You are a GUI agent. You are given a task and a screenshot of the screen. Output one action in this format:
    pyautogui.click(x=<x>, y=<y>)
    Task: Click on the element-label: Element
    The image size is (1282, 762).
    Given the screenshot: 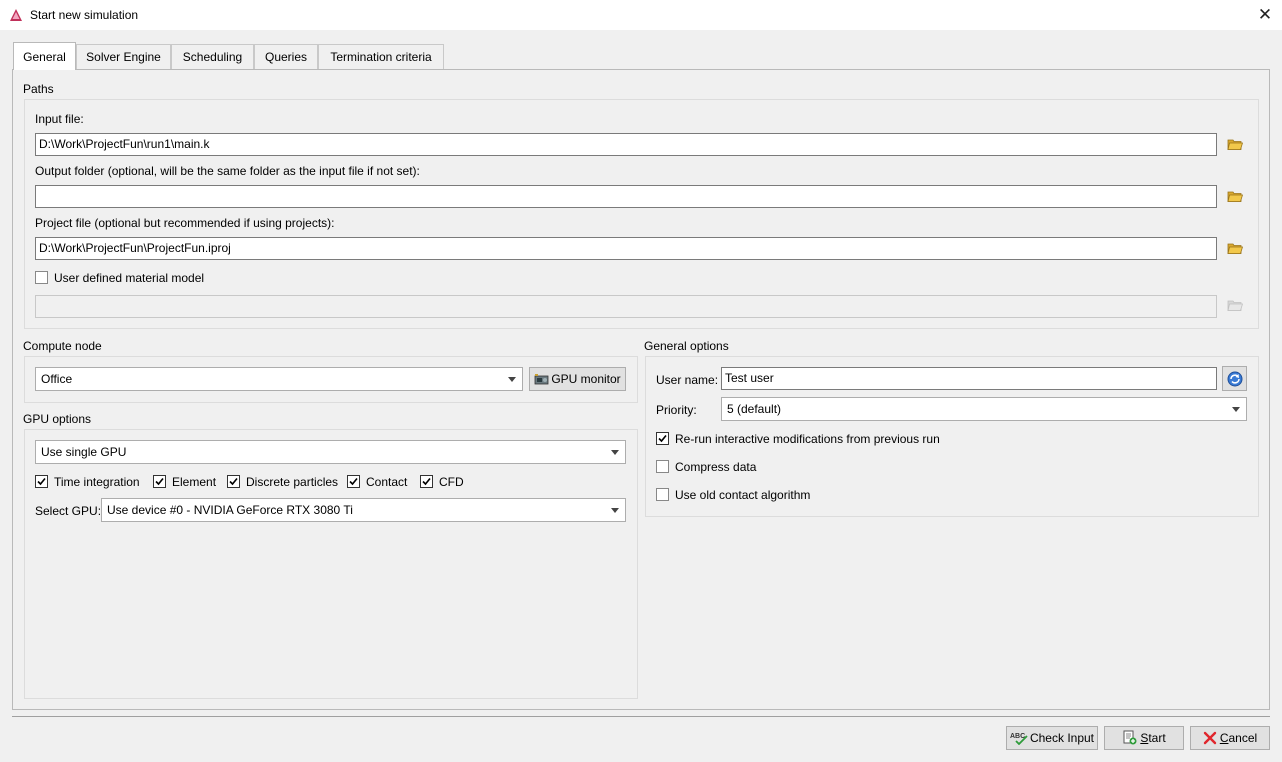 What is the action you would take?
    pyautogui.click(x=194, y=482)
    